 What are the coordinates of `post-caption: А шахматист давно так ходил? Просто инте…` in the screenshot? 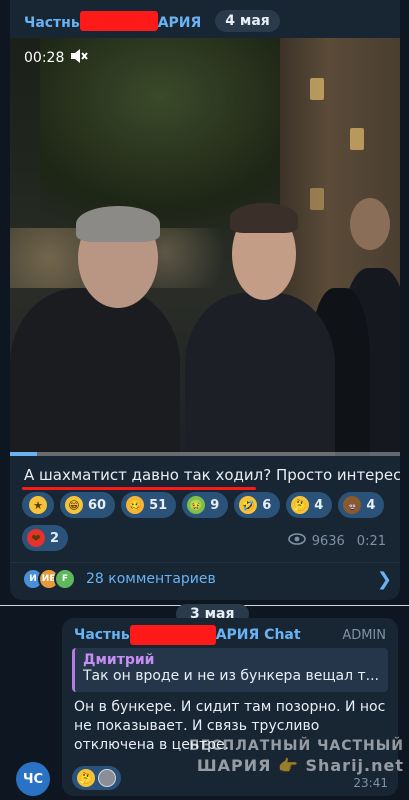 It's located at (212, 475).